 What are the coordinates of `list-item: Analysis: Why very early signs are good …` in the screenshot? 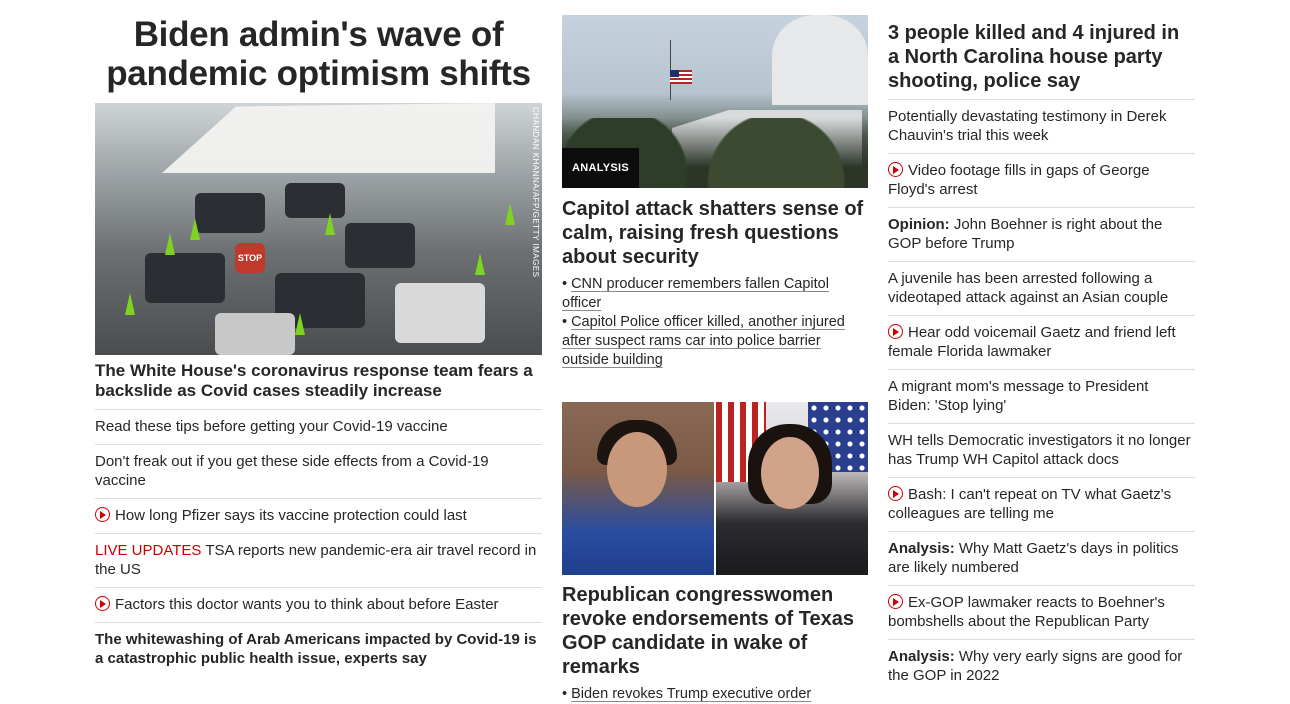 It's located at (1041, 666).